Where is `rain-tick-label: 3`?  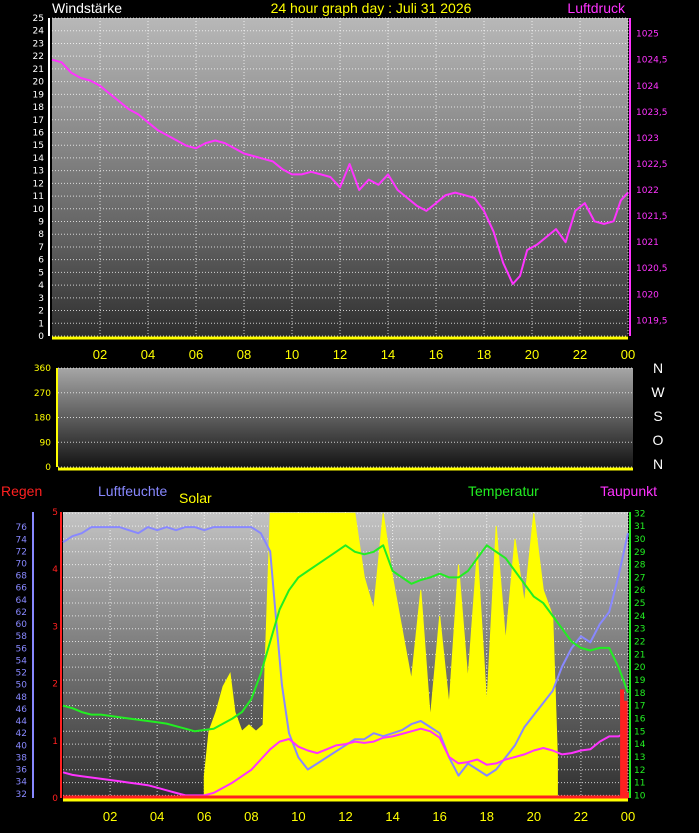 rain-tick-label: 3 is located at coordinates (55, 627).